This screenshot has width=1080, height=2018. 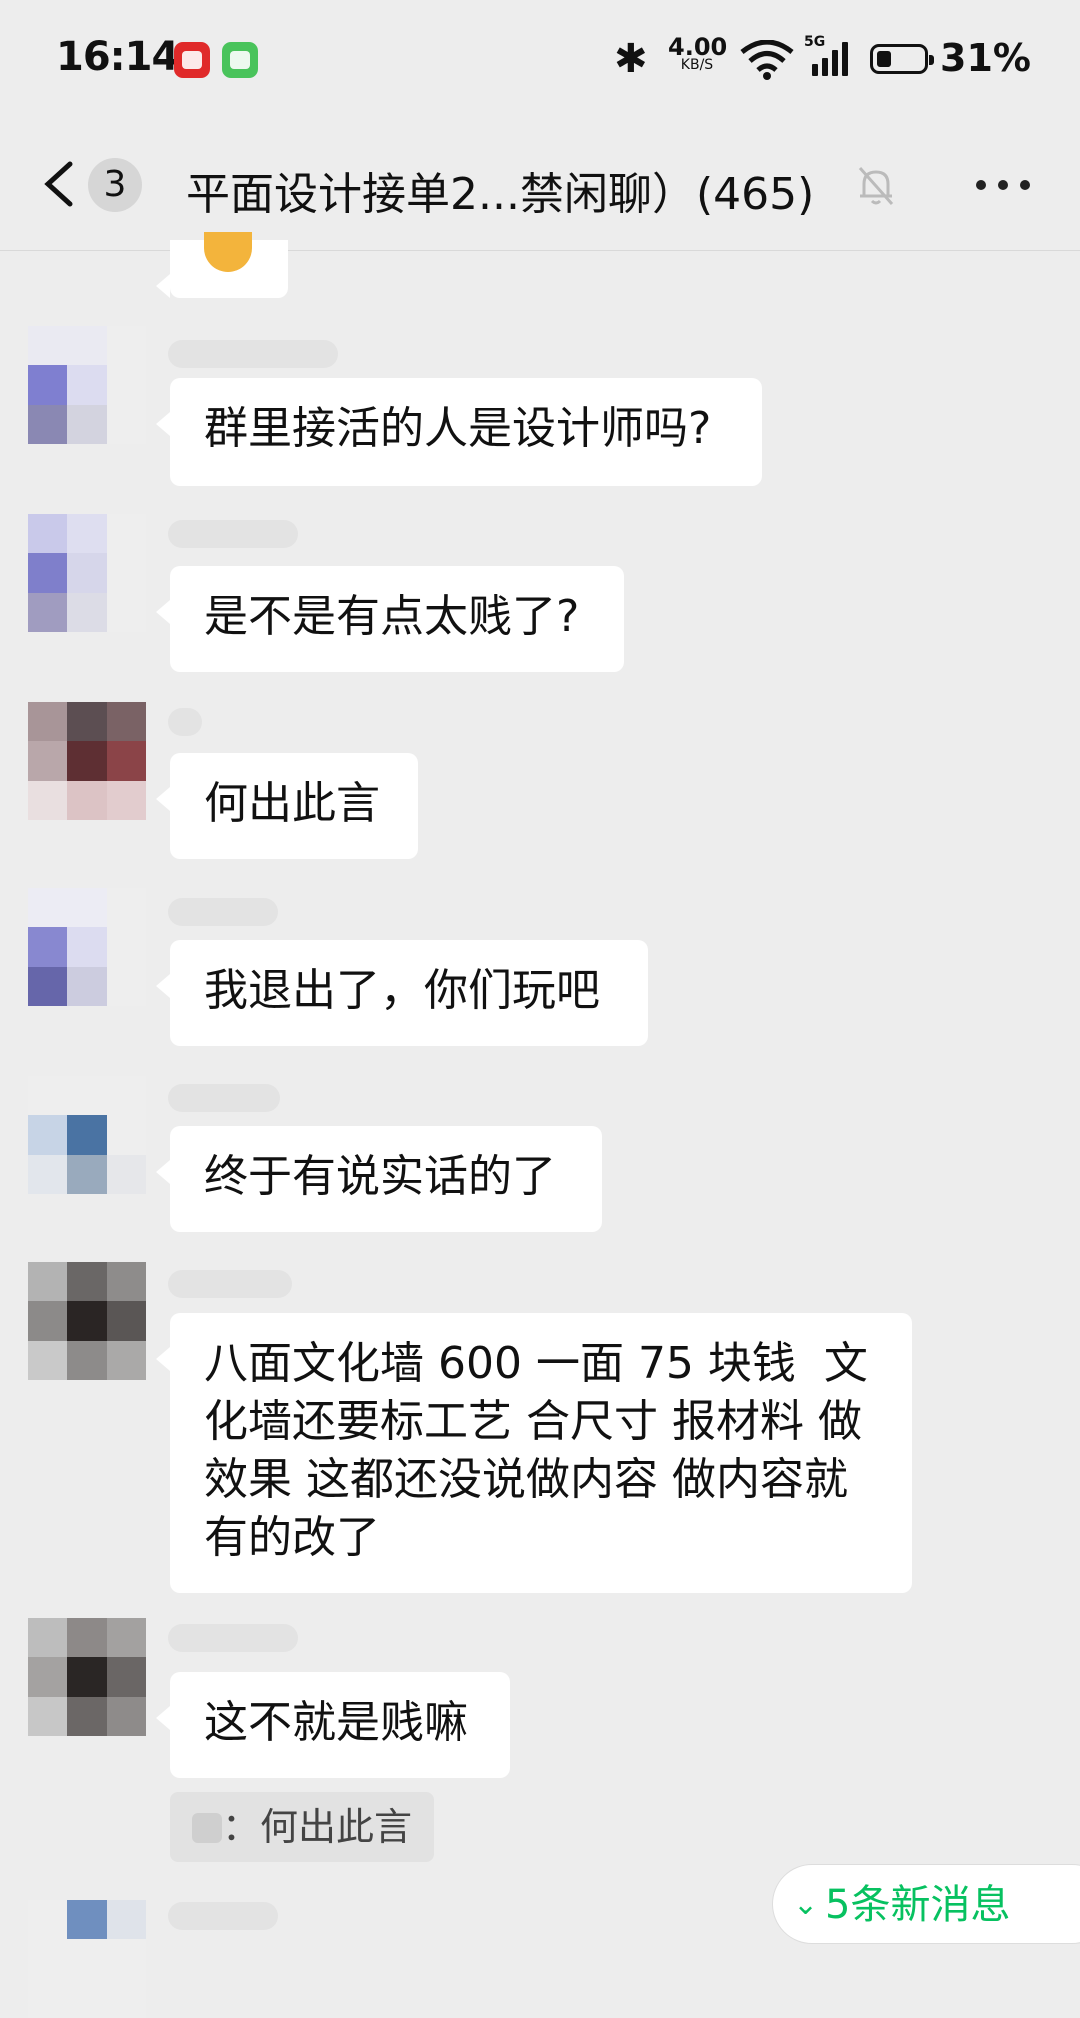 I want to click on notification-app-icon, so click(x=192, y=60).